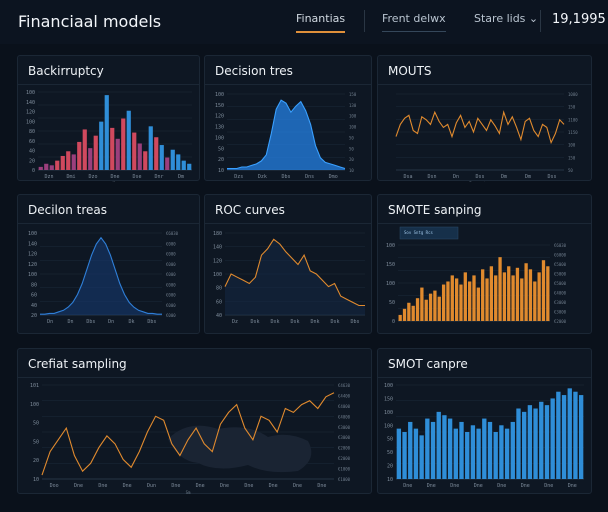  I want to click on x-tick-label: Dsa, so click(407, 177).